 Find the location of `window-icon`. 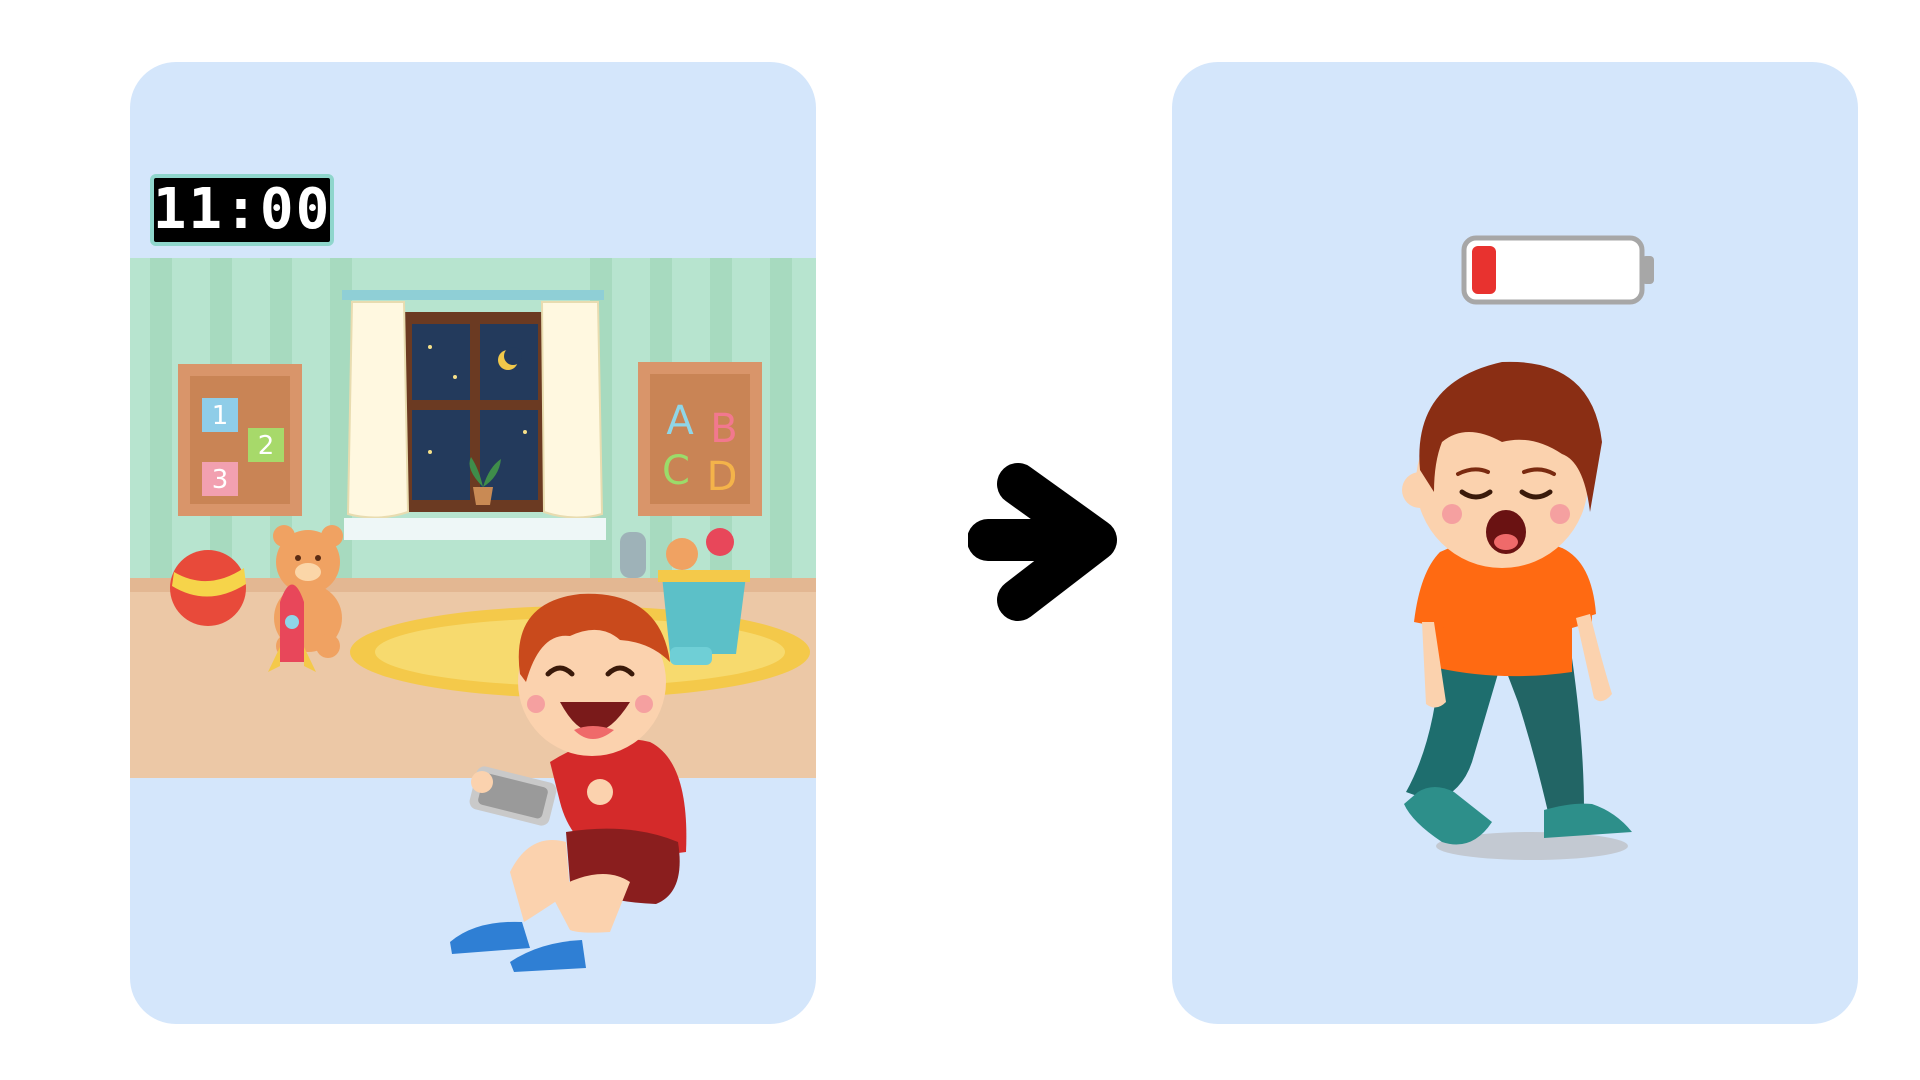

window-icon is located at coordinates (474, 415).